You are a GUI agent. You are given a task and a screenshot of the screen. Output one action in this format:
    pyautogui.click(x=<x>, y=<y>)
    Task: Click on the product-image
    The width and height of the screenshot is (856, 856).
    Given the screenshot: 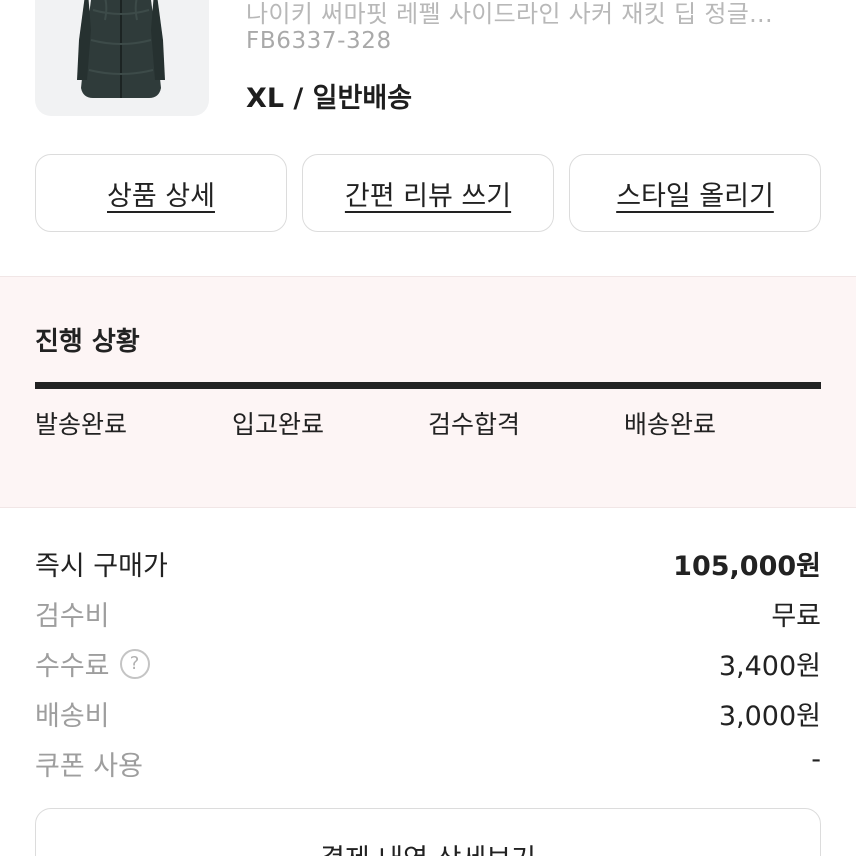 What is the action you would take?
    pyautogui.click(x=122, y=58)
    